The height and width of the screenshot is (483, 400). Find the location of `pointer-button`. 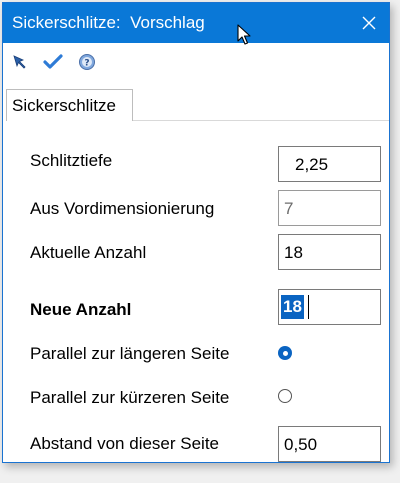

pointer-button is located at coordinates (20, 62).